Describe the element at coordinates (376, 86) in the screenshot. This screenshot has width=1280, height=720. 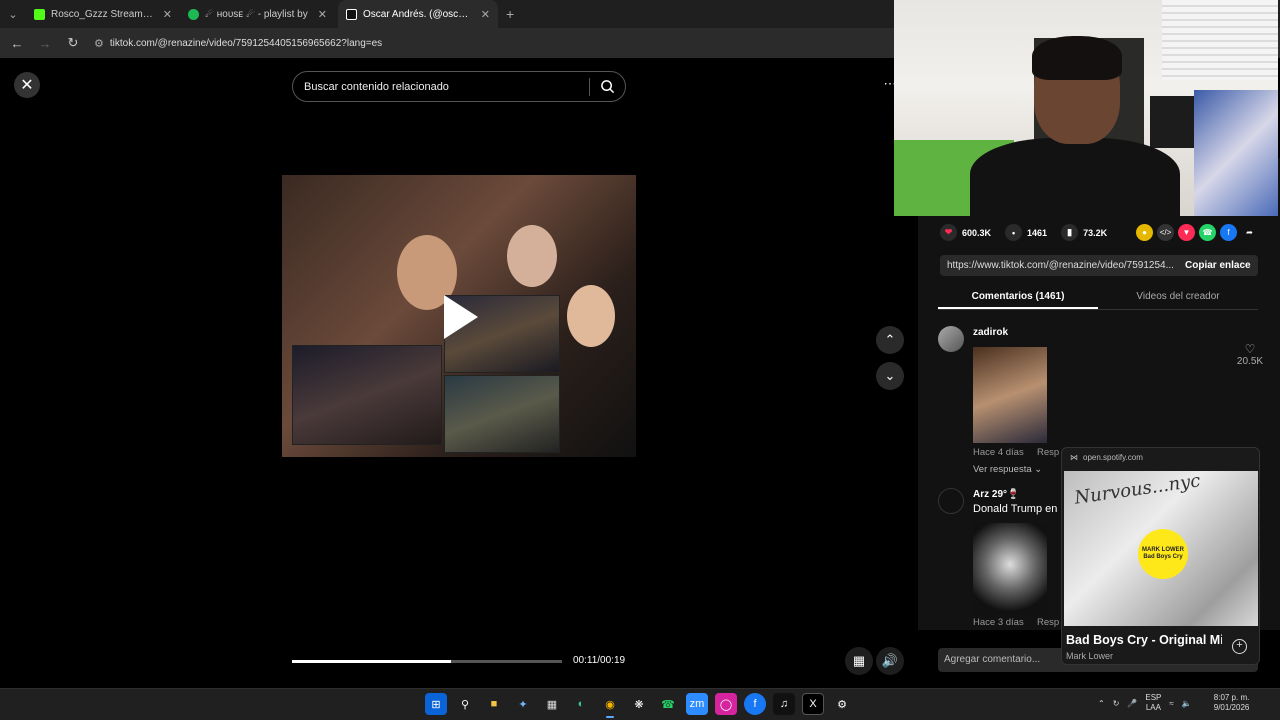
I see `search-placeholder: Buscar contenido relacionado` at that location.